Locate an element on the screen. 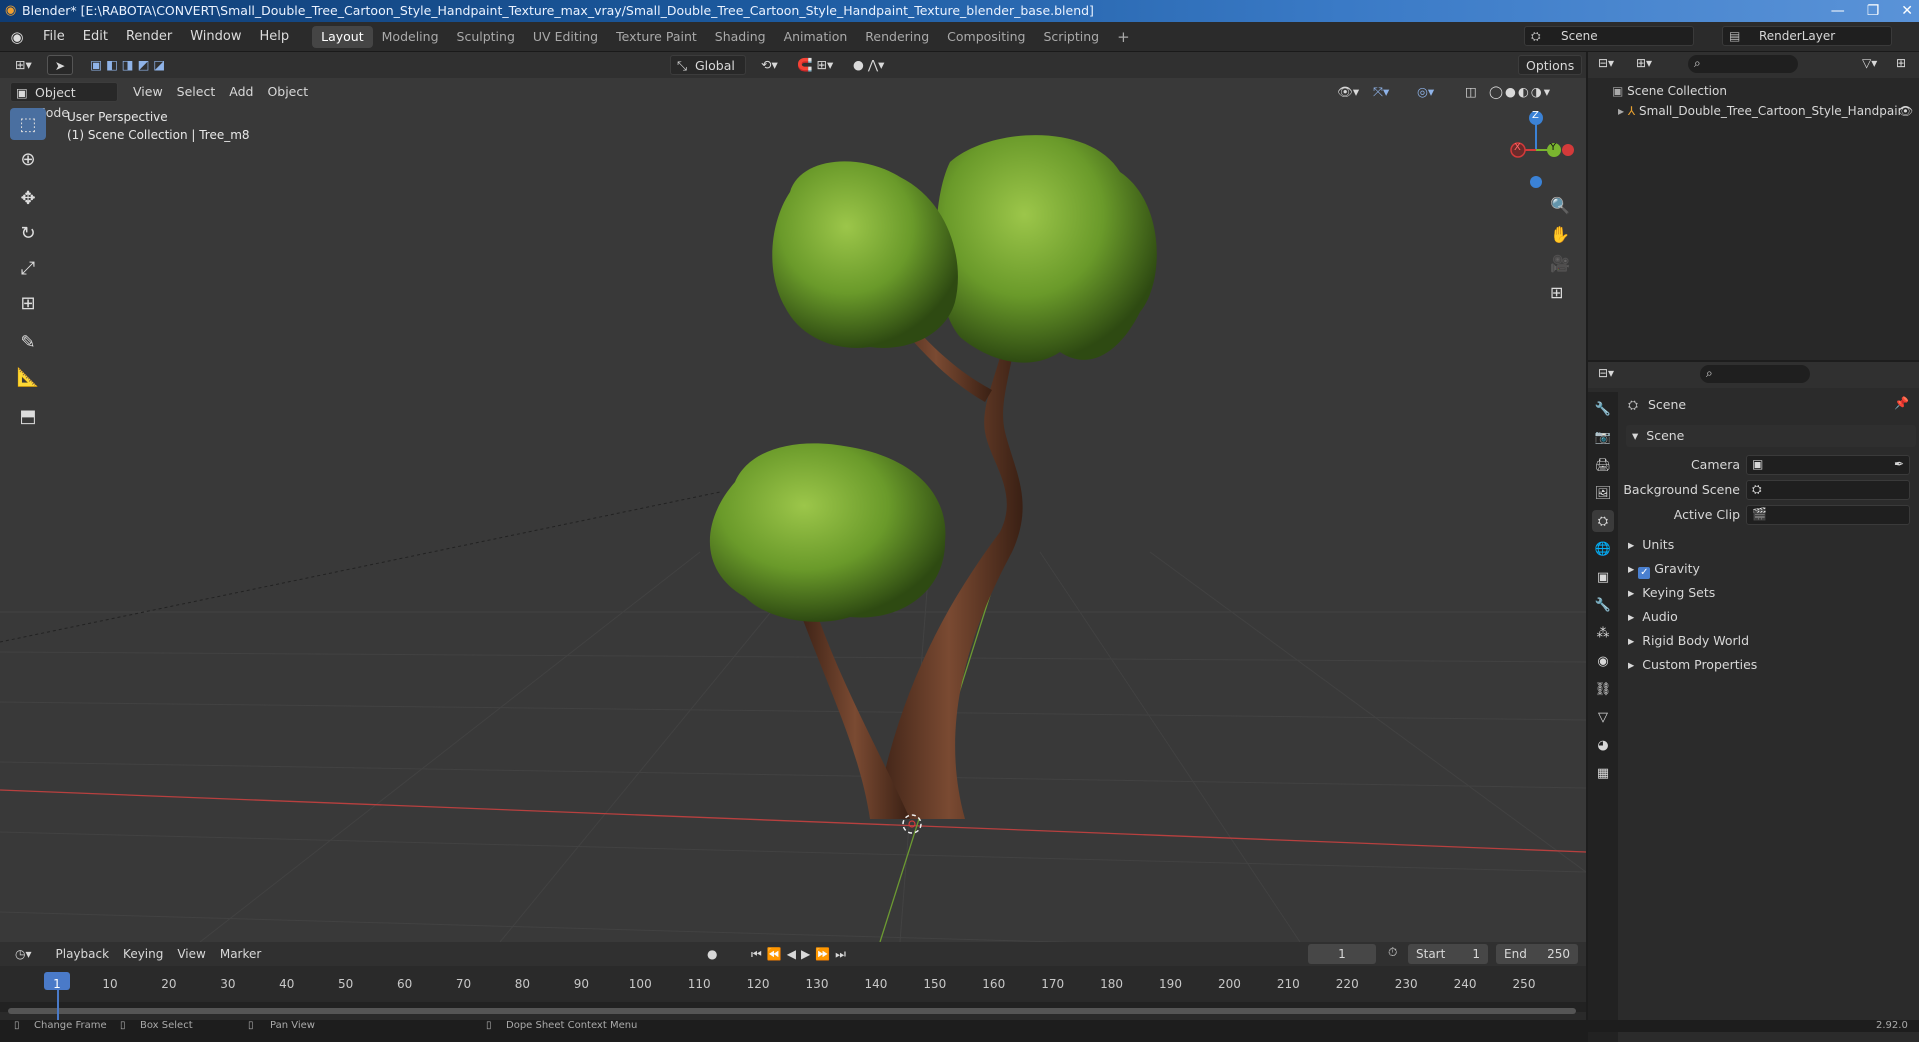 The width and height of the screenshot is (1919, 1042). section-gravity: ▸ ✓ Gravity is located at coordinates (1664, 569).